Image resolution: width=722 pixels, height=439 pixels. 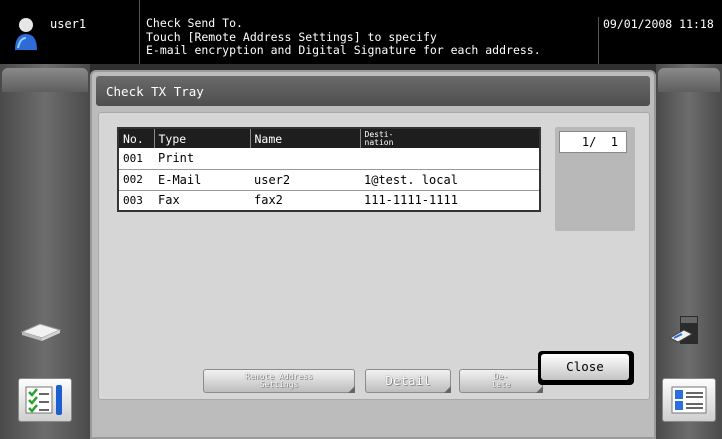 I want to click on close-button: Close, so click(x=586, y=368).